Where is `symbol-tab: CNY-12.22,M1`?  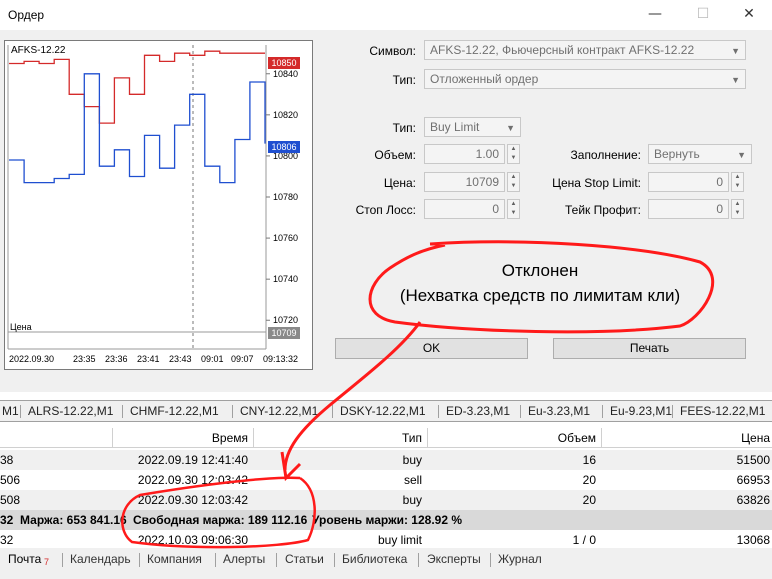 symbol-tab: CNY-12.22,M1 is located at coordinates (279, 411).